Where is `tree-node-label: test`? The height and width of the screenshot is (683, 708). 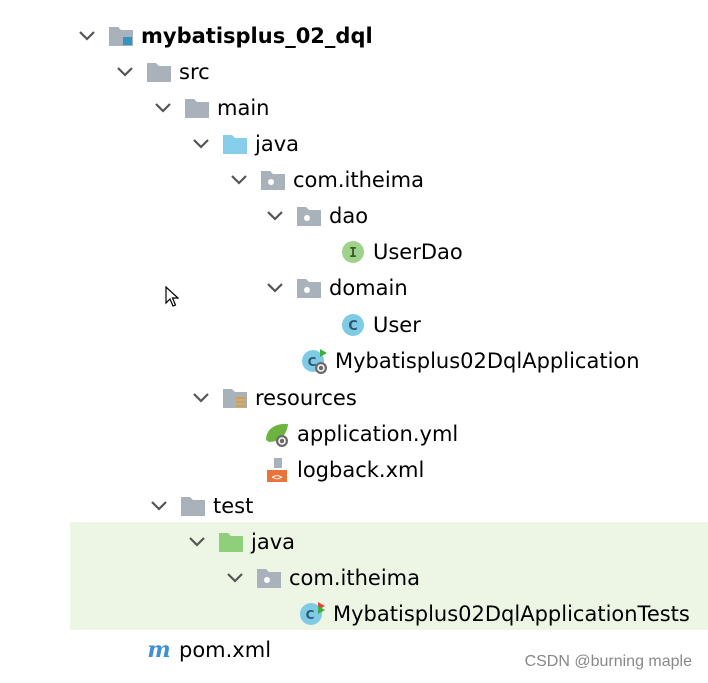 tree-node-label: test is located at coordinates (233, 506).